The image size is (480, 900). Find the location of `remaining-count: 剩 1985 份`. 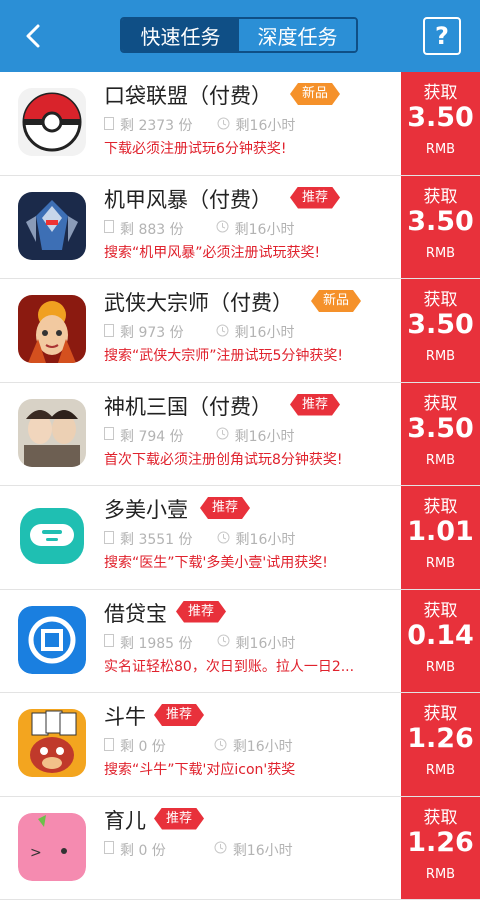

remaining-count: 剩 1985 份 is located at coordinates (156, 643).